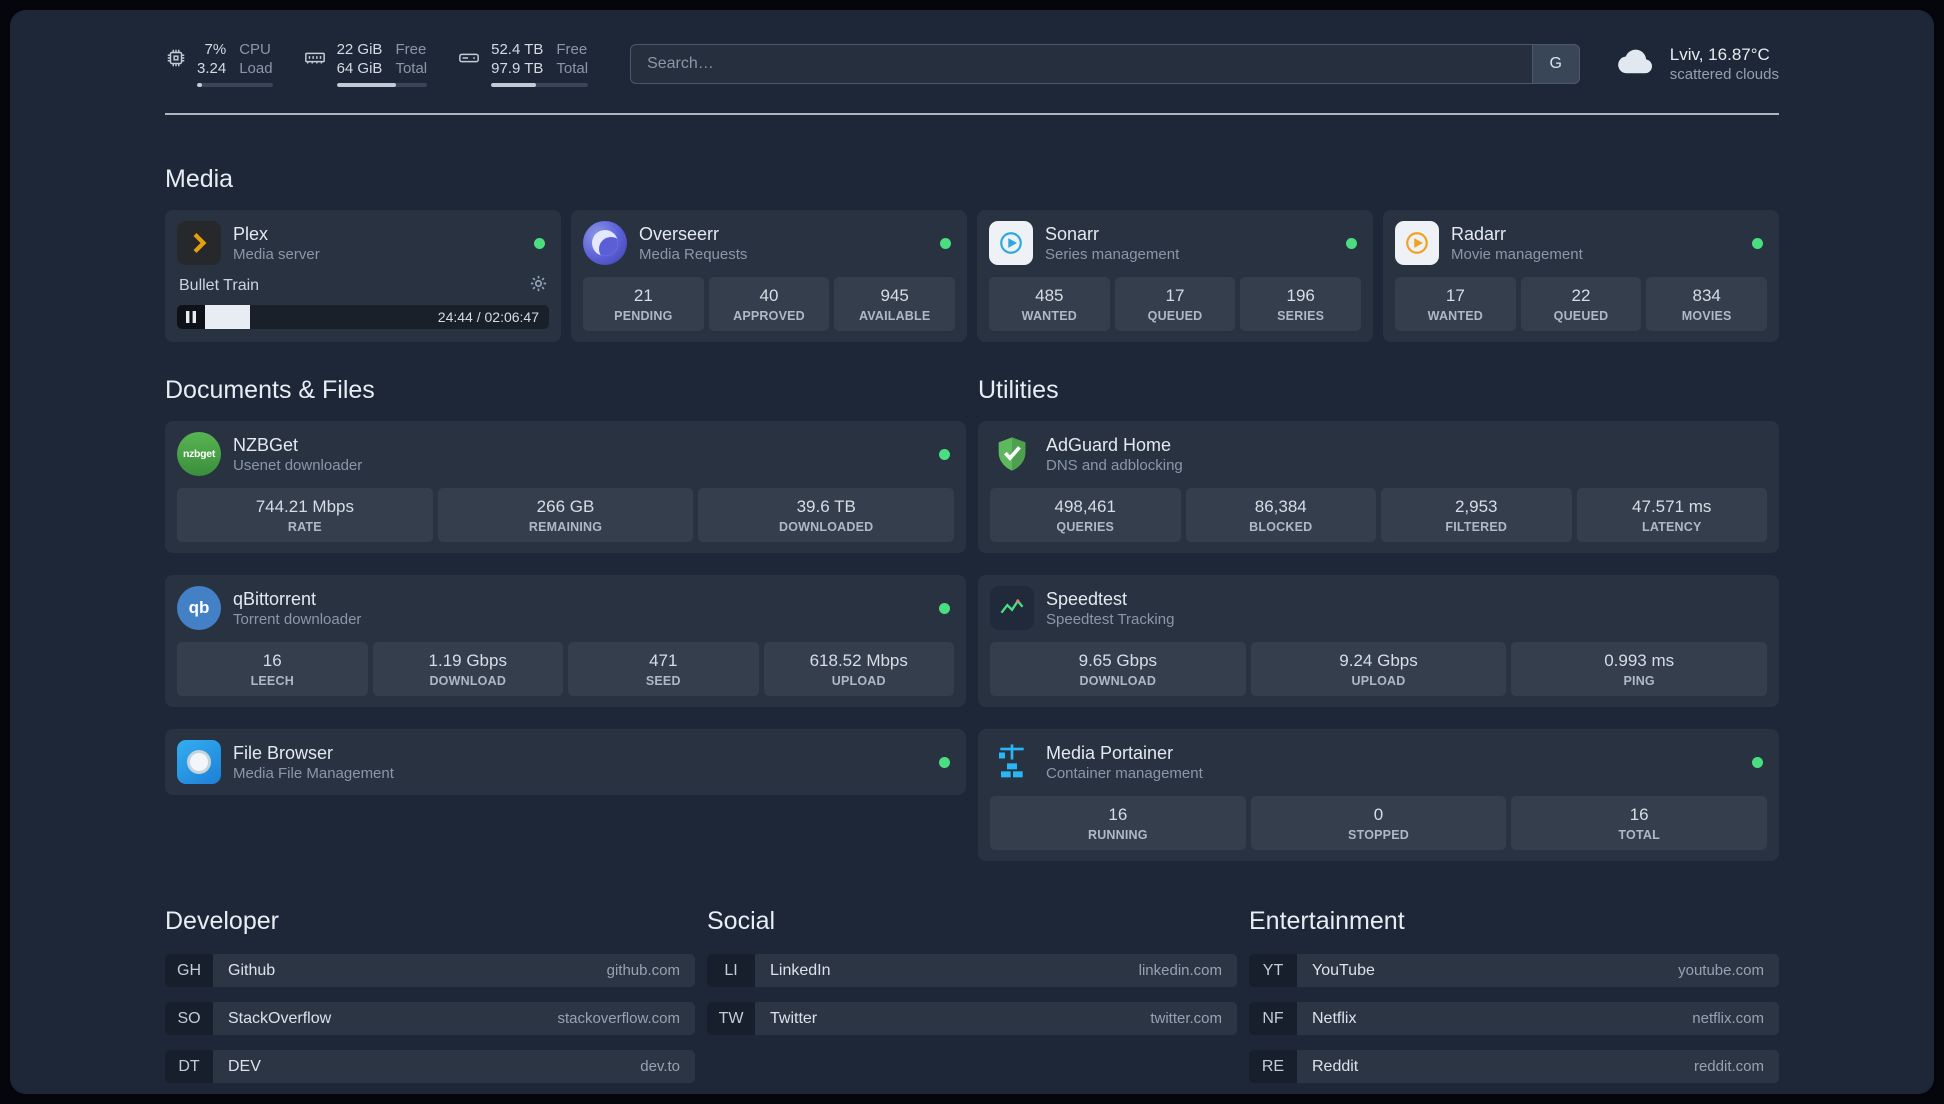 This screenshot has width=1944, height=1104. Describe the element at coordinates (1018, 390) in the screenshot. I see `section-title-utilities: Utilities` at that location.